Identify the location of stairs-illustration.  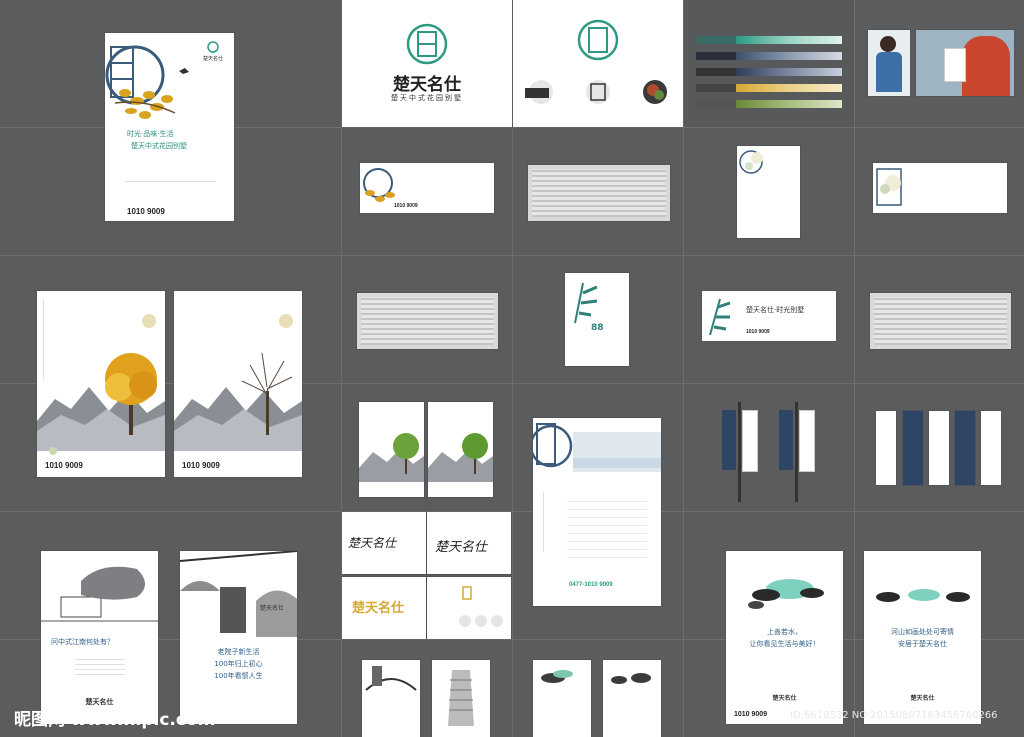
(461, 698).